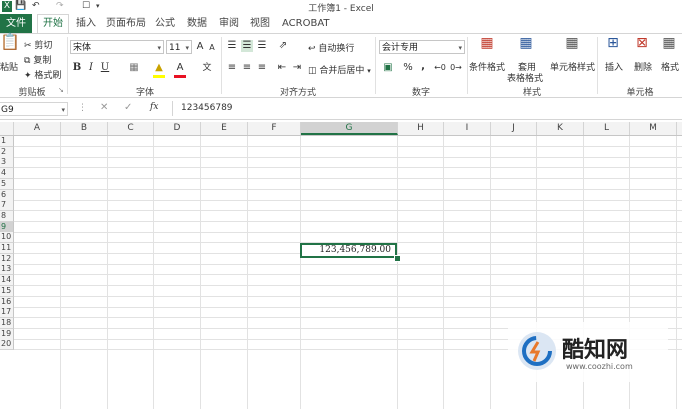  I want to click on row-header: 20, so click(7, 344).